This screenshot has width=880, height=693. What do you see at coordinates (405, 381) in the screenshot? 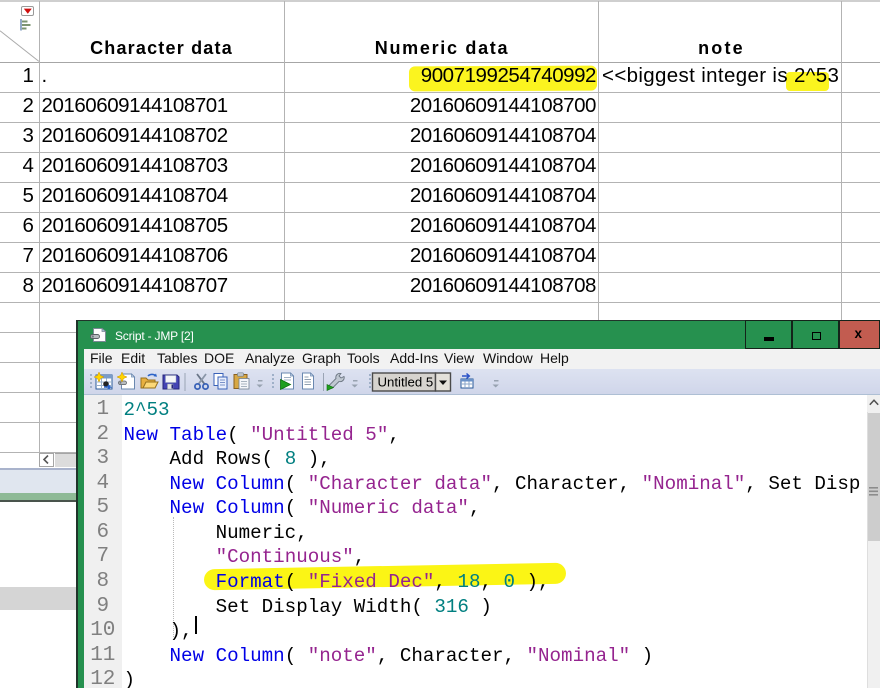
I see `svg-text: Untitled 5` at bounding box center [405, 381].